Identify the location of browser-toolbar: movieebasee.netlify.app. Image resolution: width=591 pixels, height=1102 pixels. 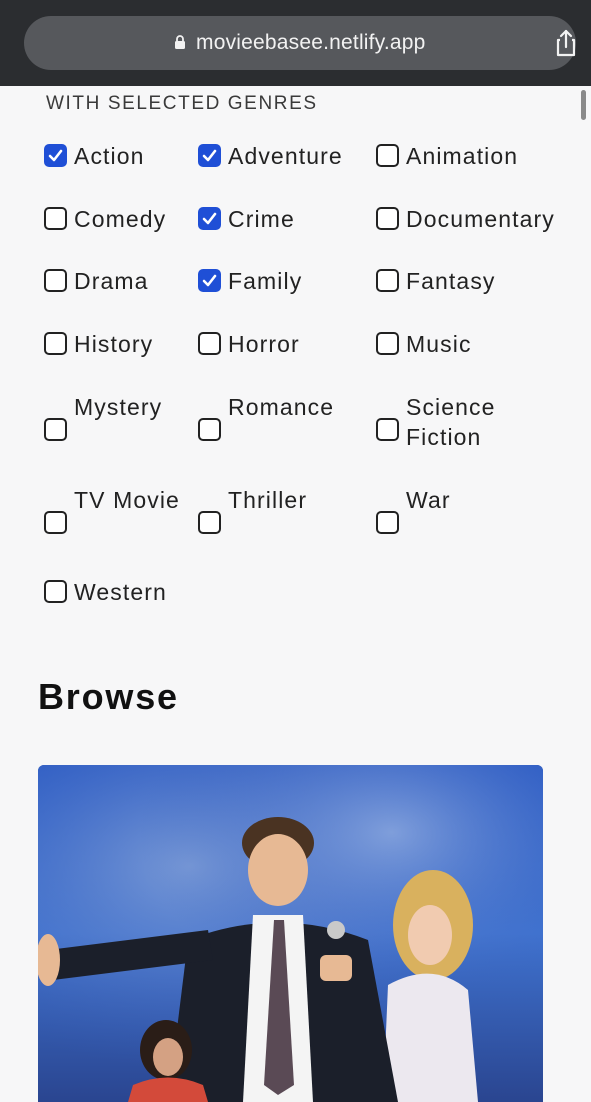
(295, 43).